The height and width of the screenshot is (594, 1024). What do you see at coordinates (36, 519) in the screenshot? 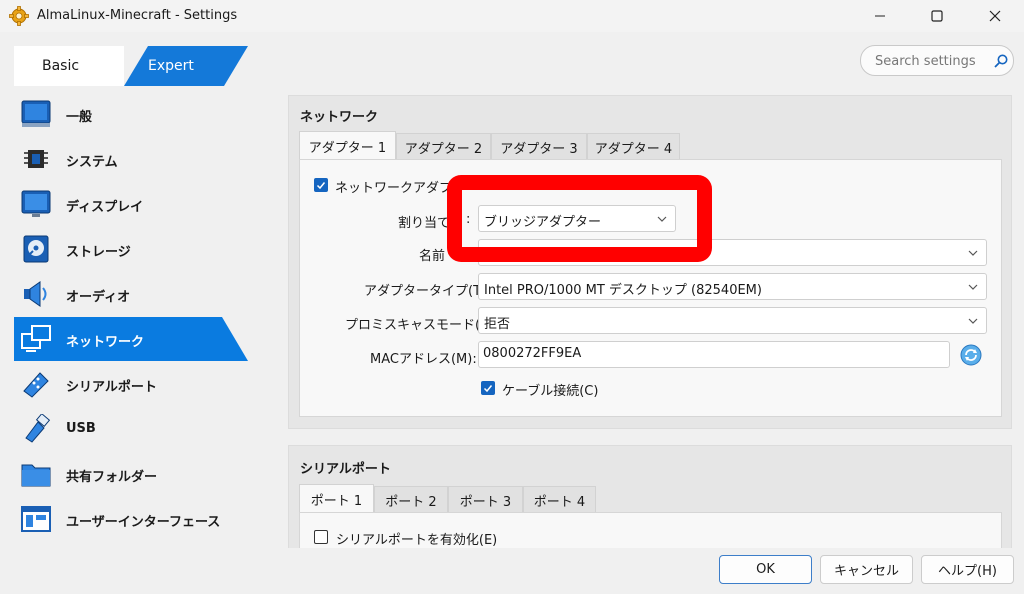
I see `user-interface-icon` at bounding box center [36, 519].